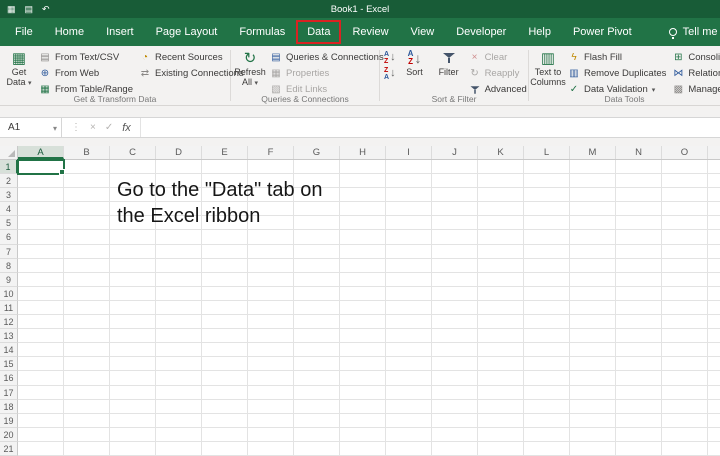 This screenshot has width=720, height=456. Describe the element at coordinates (685, 322) in the screenshot. I see `cell-O12` at that location.